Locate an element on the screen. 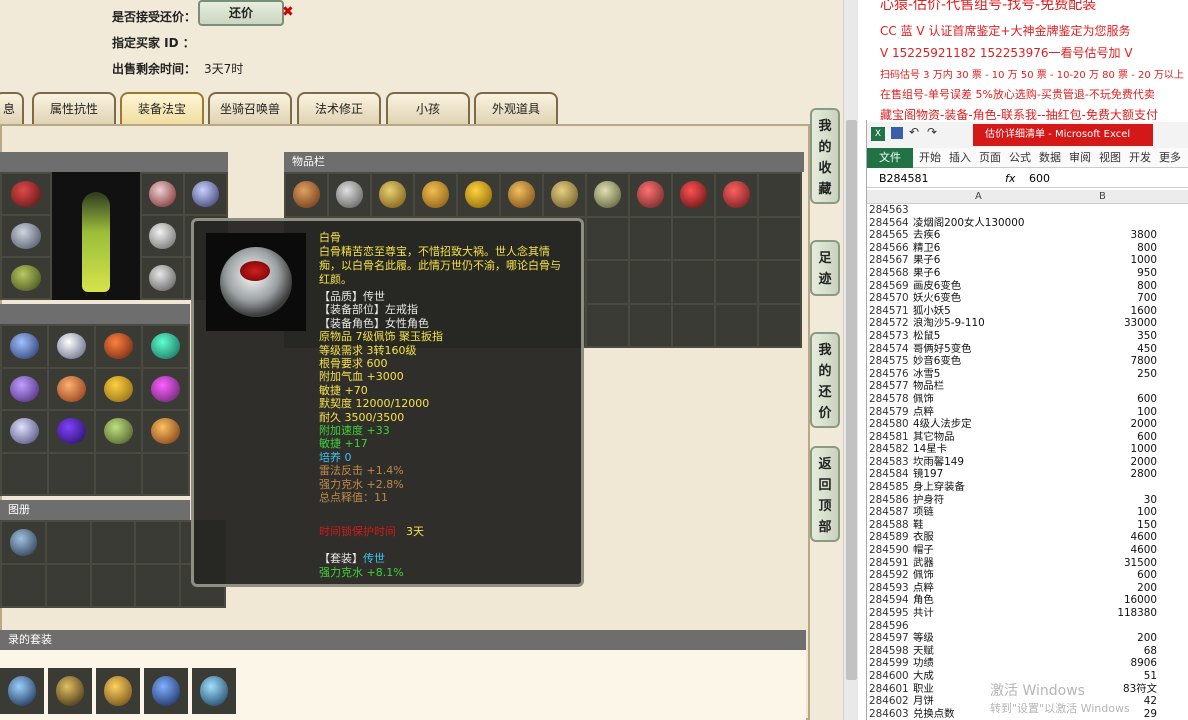 This screenshot has width=1188, height=720. cell-a: 14星卡 is located at coordinates (981, 449).